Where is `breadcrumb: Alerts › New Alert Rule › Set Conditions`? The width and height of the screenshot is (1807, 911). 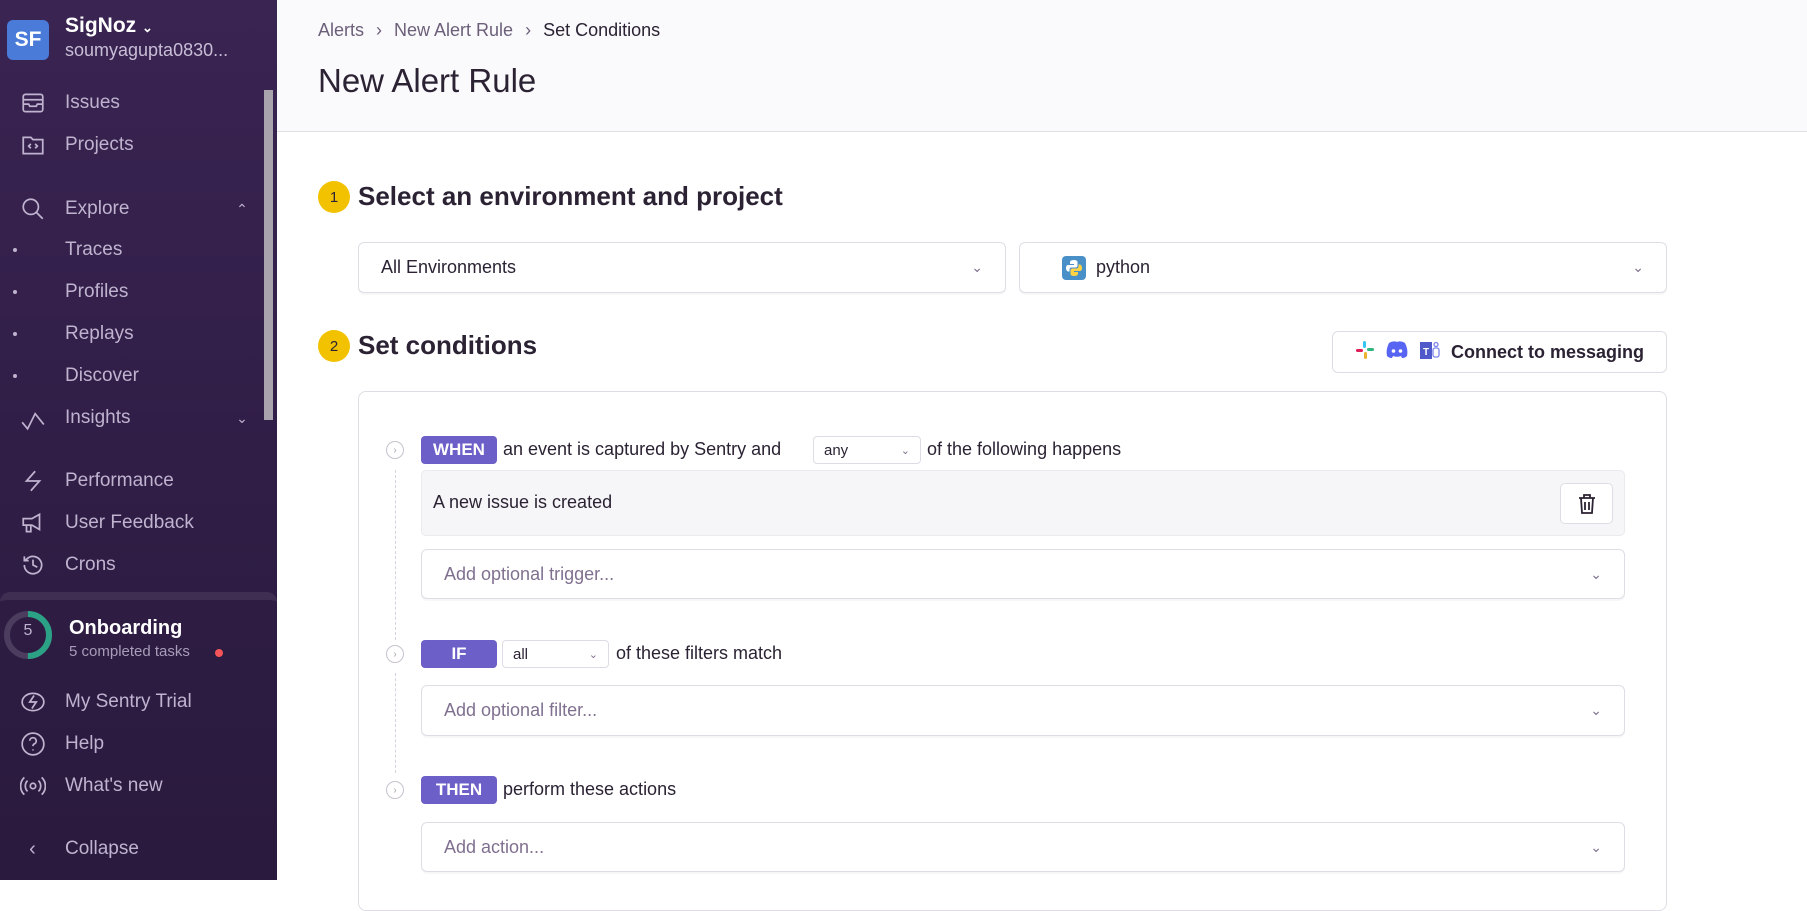 breadcrumb: Alerts › New Alert Rule › Set Conditions is located at coordinates (489, 30).